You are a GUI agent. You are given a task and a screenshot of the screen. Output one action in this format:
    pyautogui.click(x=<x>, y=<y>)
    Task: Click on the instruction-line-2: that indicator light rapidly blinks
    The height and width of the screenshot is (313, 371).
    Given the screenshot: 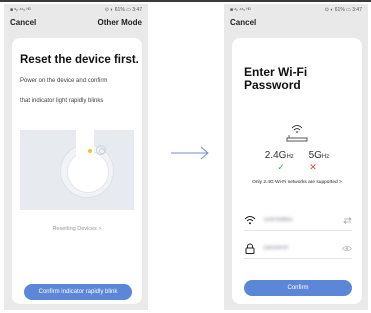 What is the action you would take?
    pyautogui.click(x=62, y=101)
    